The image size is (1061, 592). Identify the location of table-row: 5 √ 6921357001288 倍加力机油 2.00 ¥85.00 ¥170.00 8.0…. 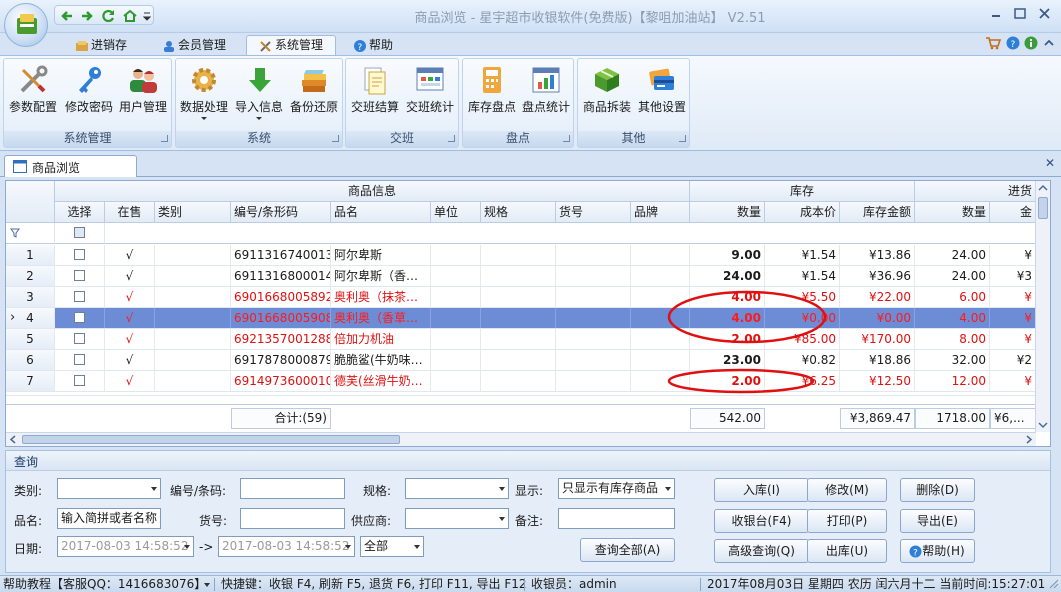
(521, 339).